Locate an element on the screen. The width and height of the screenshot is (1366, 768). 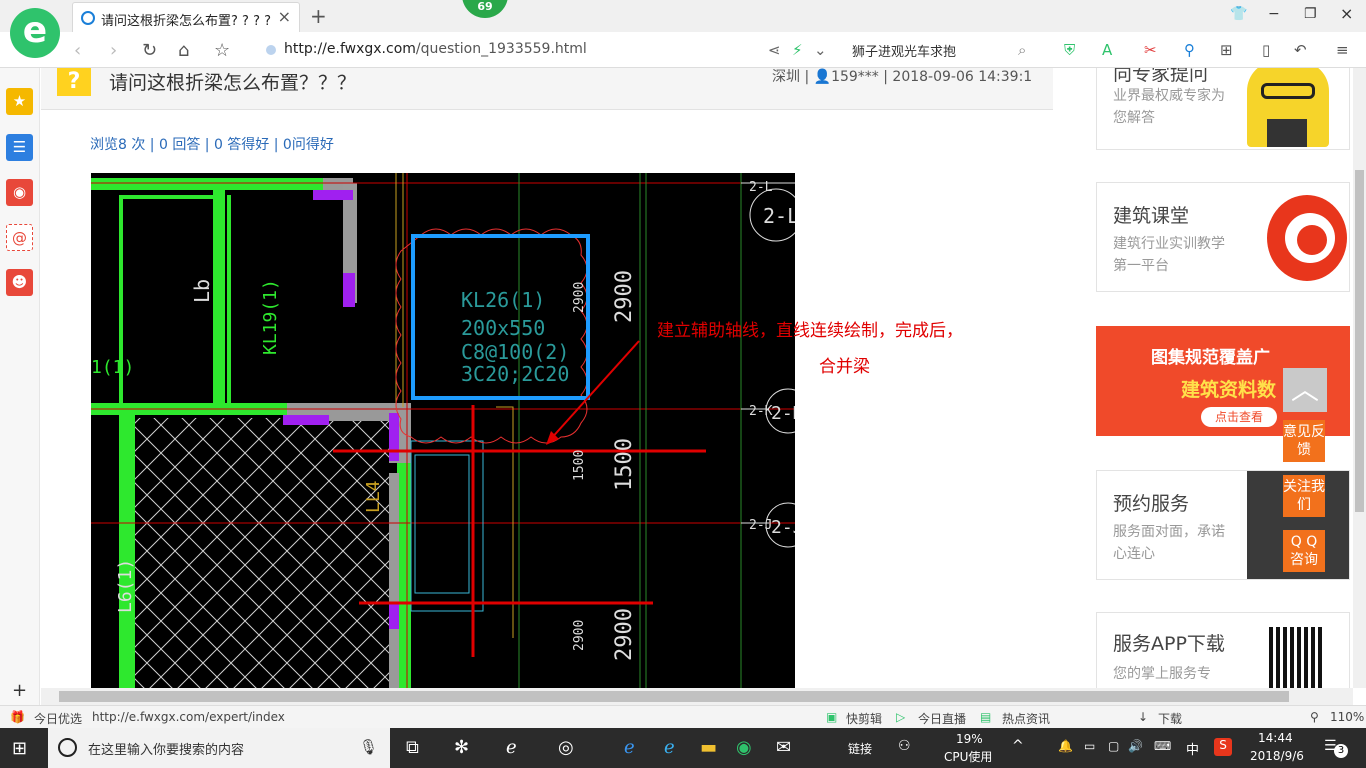
minimize-button: − is located at coordinates (1274, 14).